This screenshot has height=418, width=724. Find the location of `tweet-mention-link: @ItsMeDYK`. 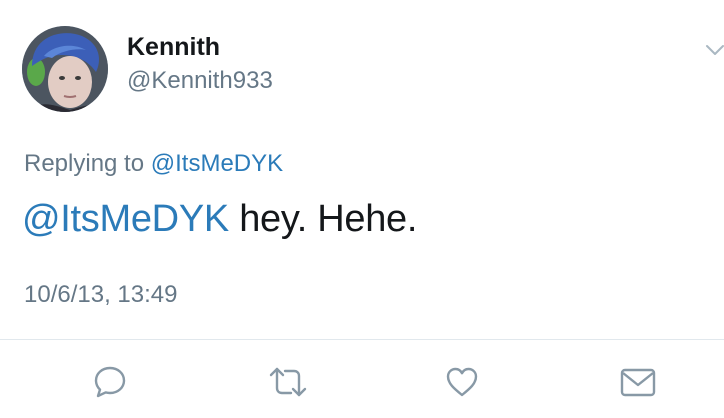

tweet-mention-link: @ItsMeDYK is located at coordinates (125, 219).